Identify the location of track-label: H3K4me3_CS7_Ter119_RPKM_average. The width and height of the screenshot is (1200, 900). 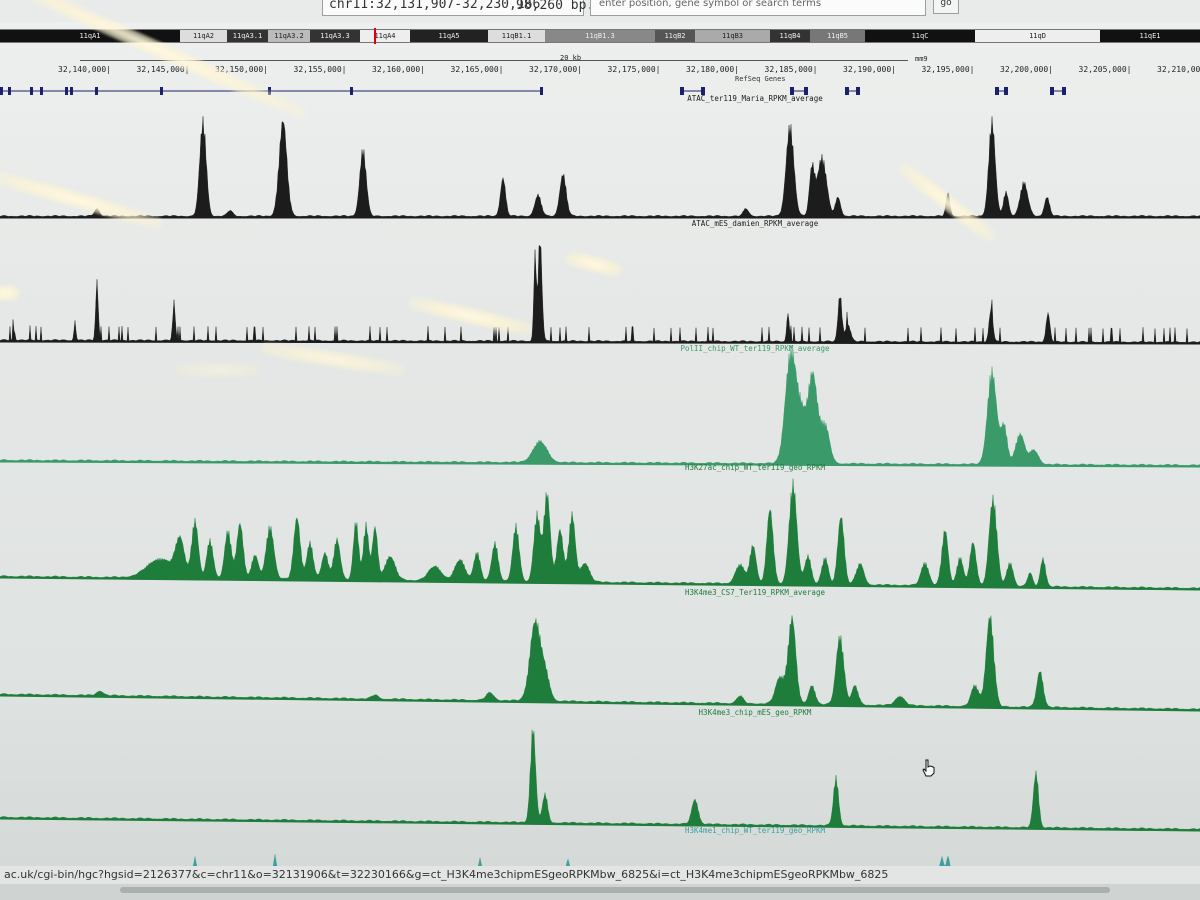
(755, 592).